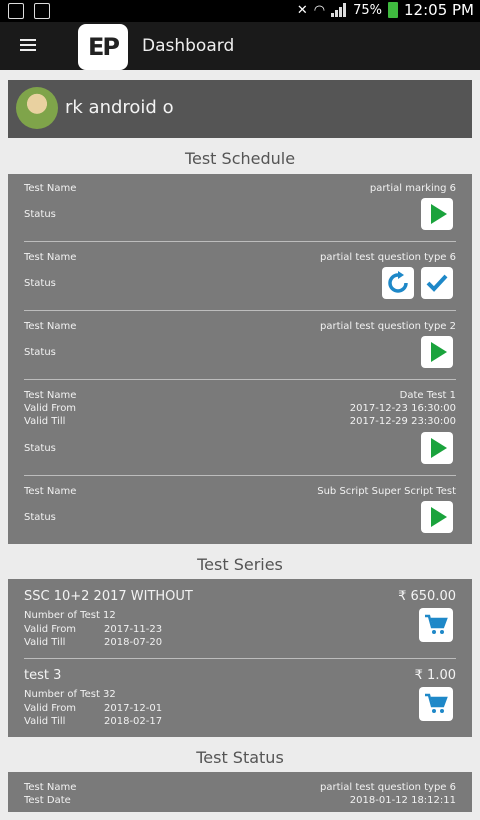 The height and width of the screenshot is (820, 480). What do you see at coordinates (319, 10) in the screenshot?
I see `wifi-icon: ◠` at bounding box center [319, 10].